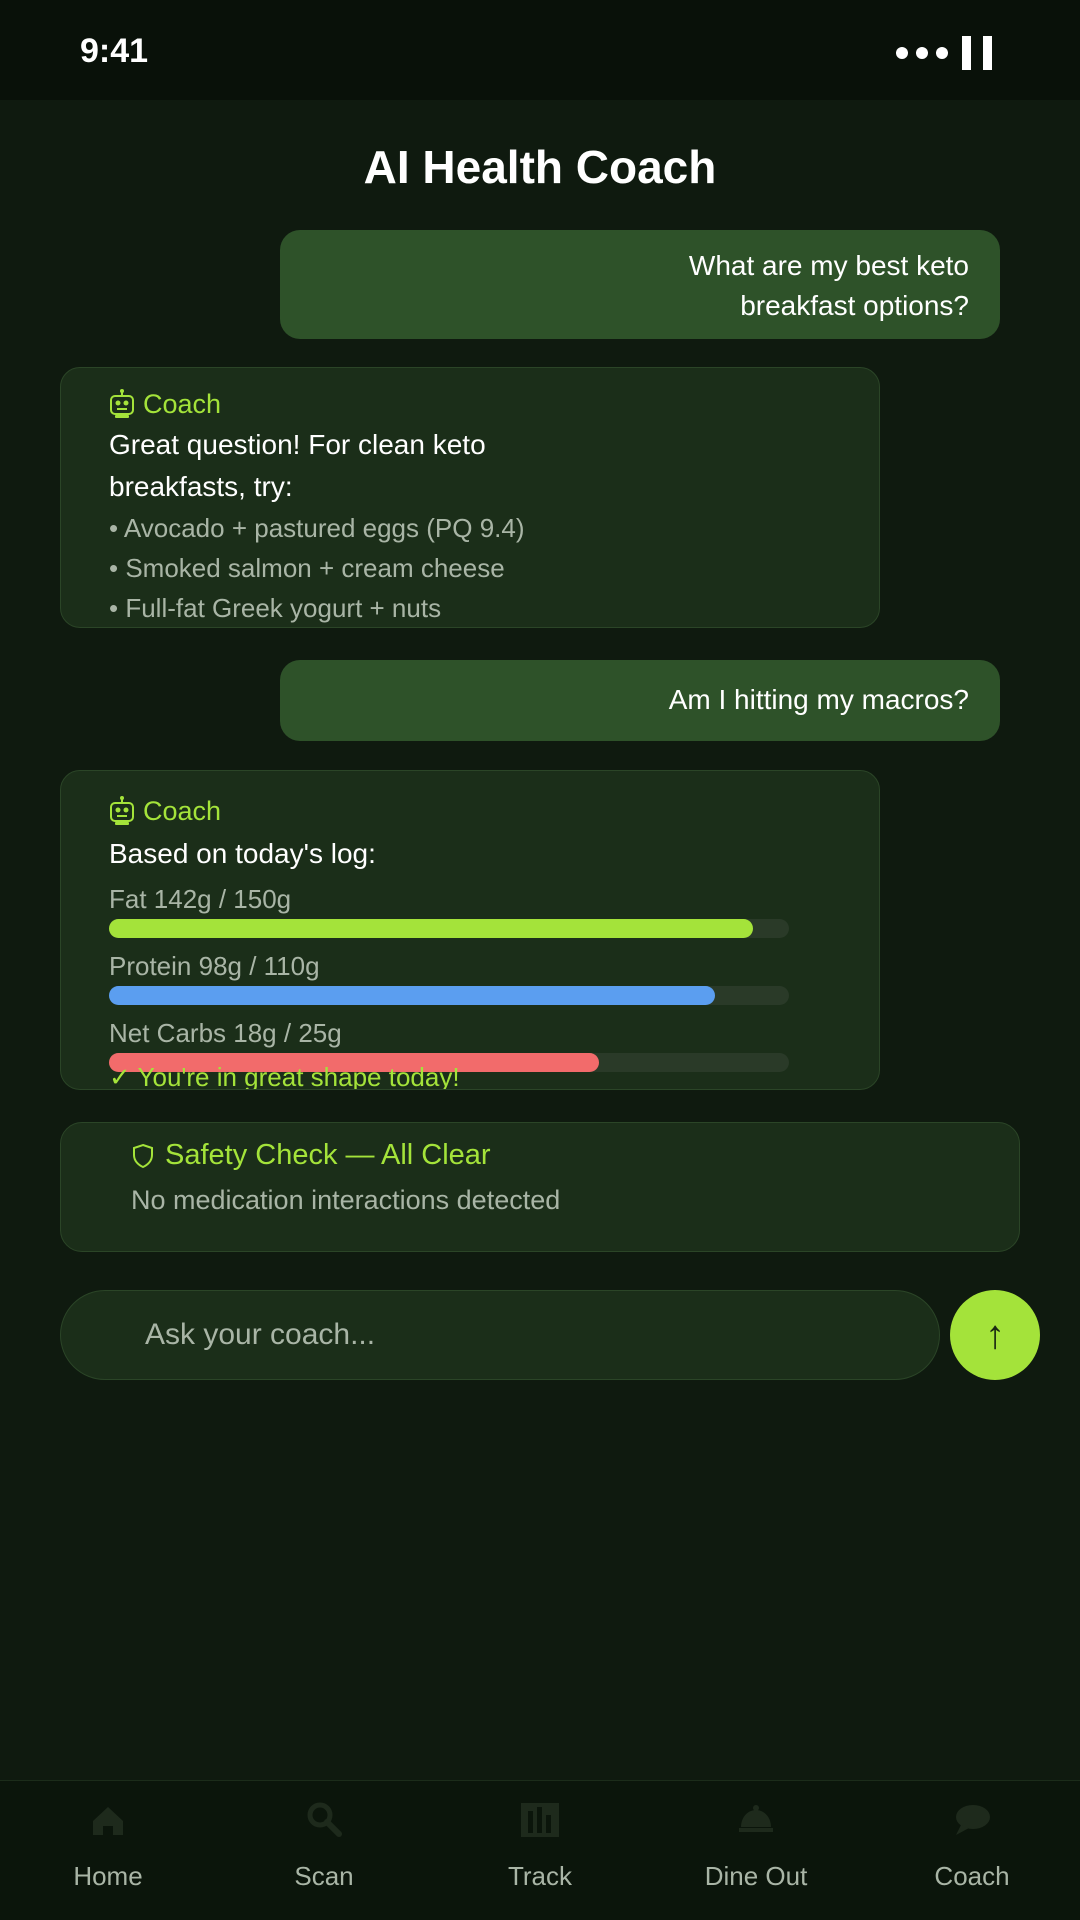 This screenshot has height=1920, width=1080. Describe the element at coordinates (317, 528) in the screenshot. I see `list-item: • Avocado + pastured eggs (PQ 9.4)` at that location.